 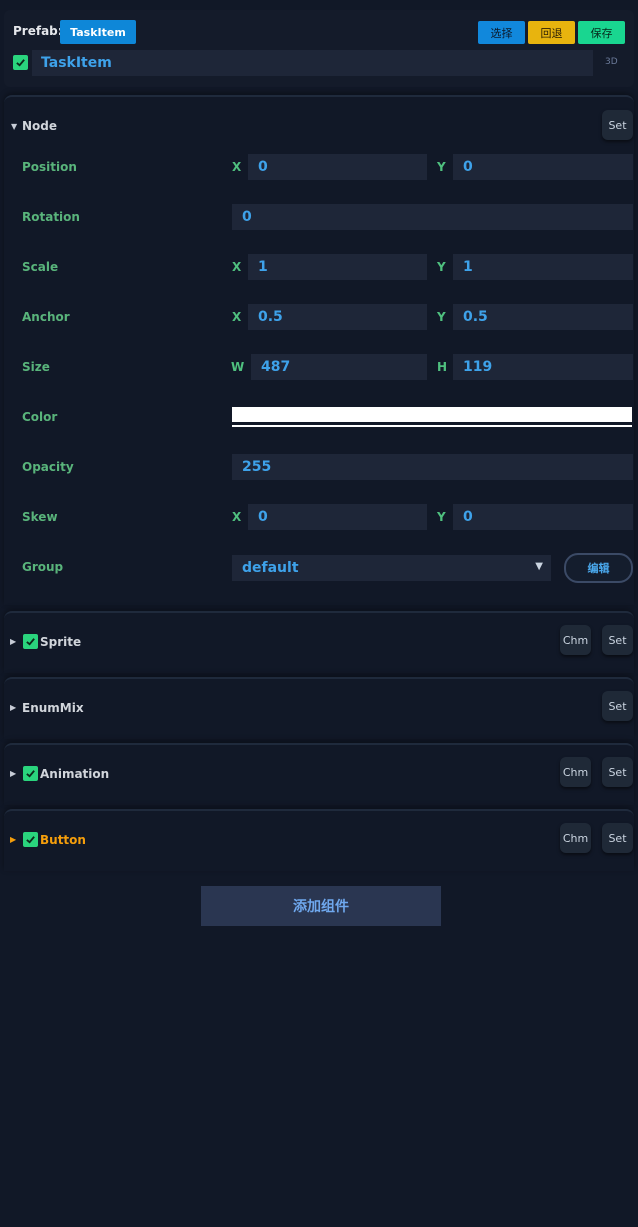 I want to click on sprite-title: Sprite, so click(x=61, y=642).